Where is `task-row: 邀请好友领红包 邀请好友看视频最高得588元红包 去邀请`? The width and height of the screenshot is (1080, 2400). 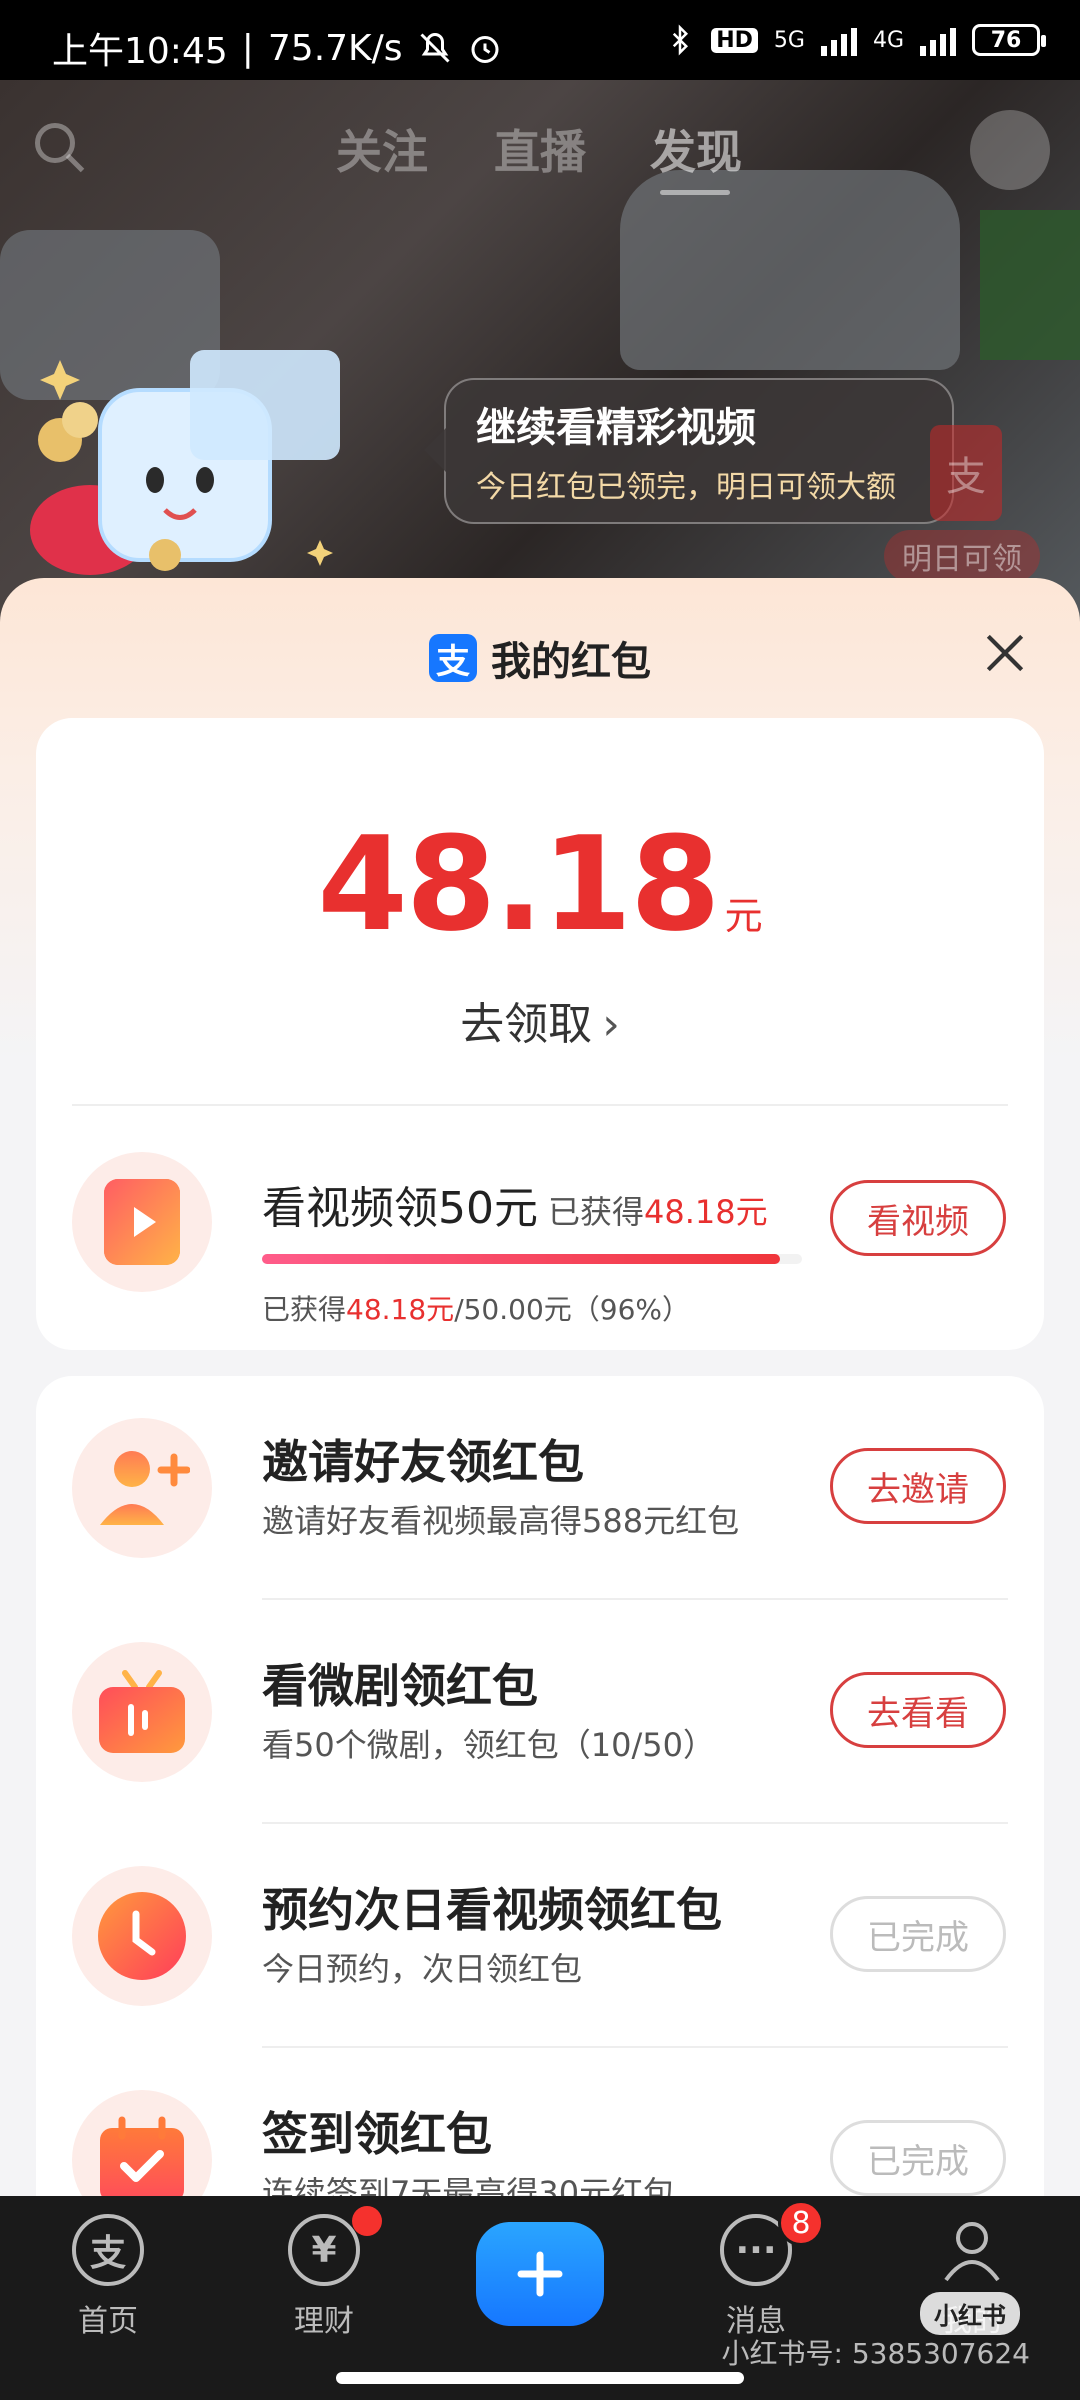
task-row: 邀请好友领红包 邀请好友看视频最高得588元红包 去邀请 is located at coordinates (540, 1488).